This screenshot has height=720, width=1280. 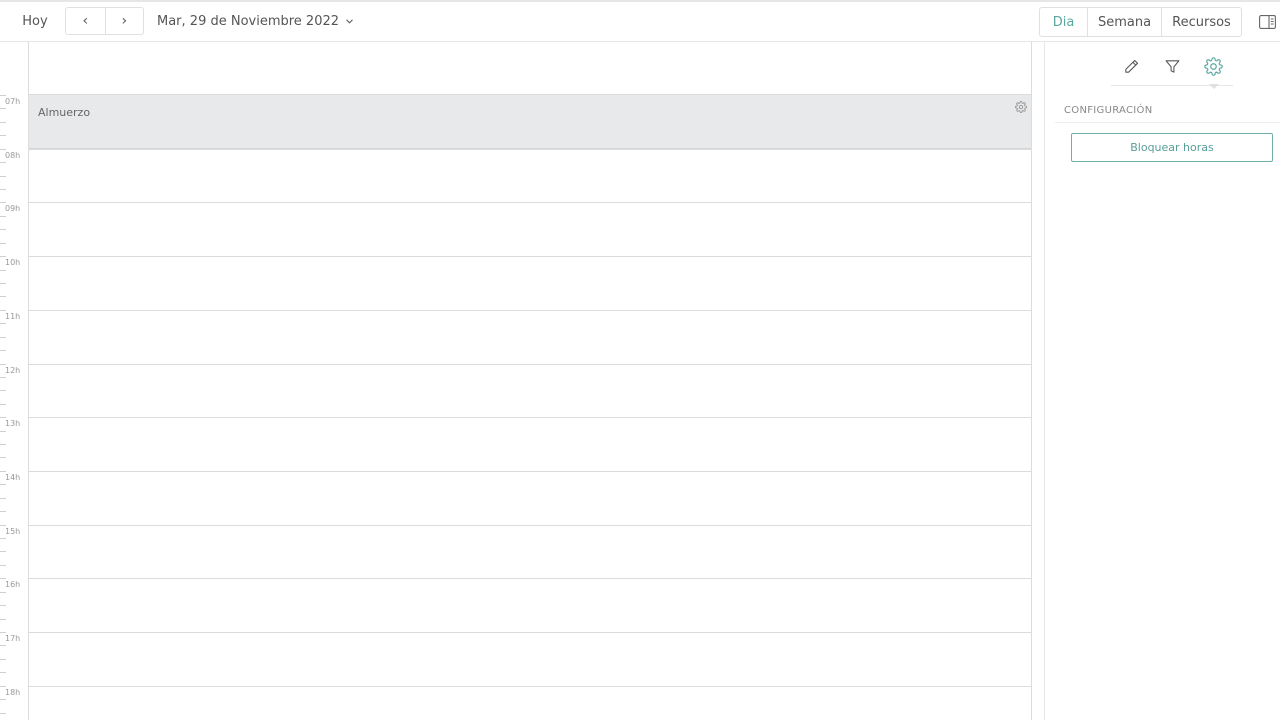 What do you see at coordinates (1267, 22) in the screenshot?
I see `sidebar-panel-icon` at bounding box center [1267, 22].